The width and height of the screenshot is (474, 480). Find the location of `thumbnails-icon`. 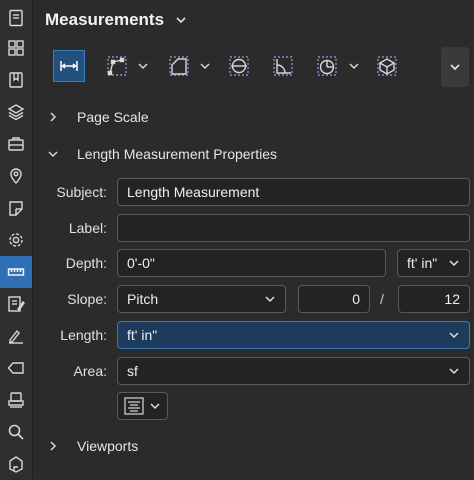

thumbnails-icon is located at coordinates (16, 48).